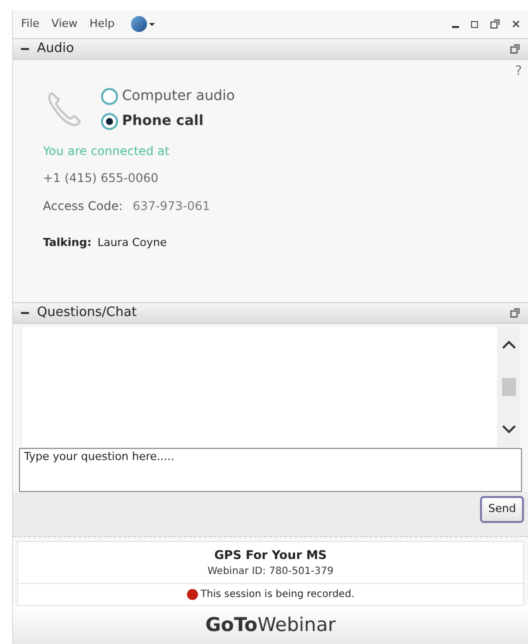 Image resolution: width=528 pixels, height=644 pixels. What do you see at coordinates (101, 178) in the screenshot?
I see `phone-number: +1 (415) 655-0060` at bounding box center [101, 178].